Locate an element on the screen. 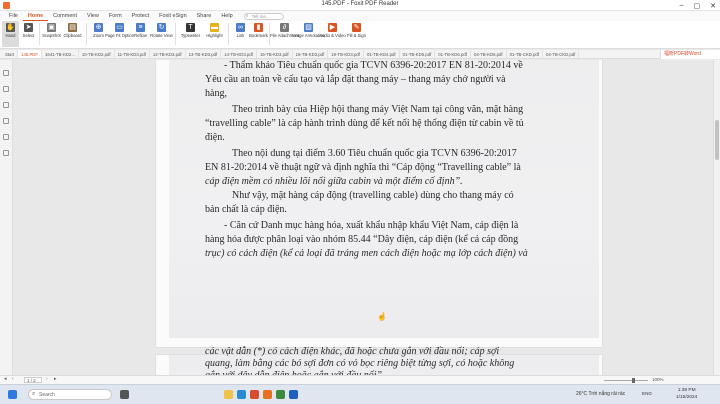 This screenshot has width=720, height=404. document-tab: 15-TB-KD3.pdf is located at coordinates (275, 54).